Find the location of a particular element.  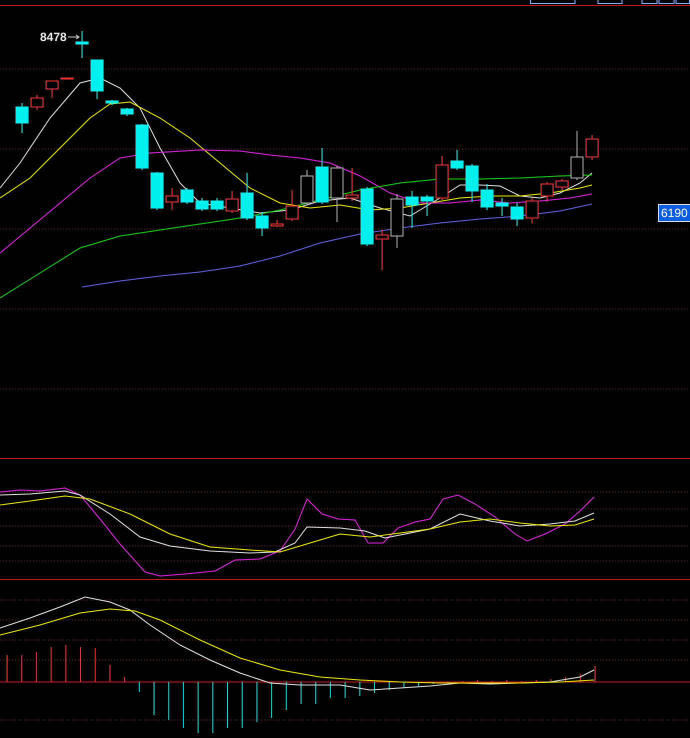

high-price-label: 8478 is located at coordinates (53, 37).